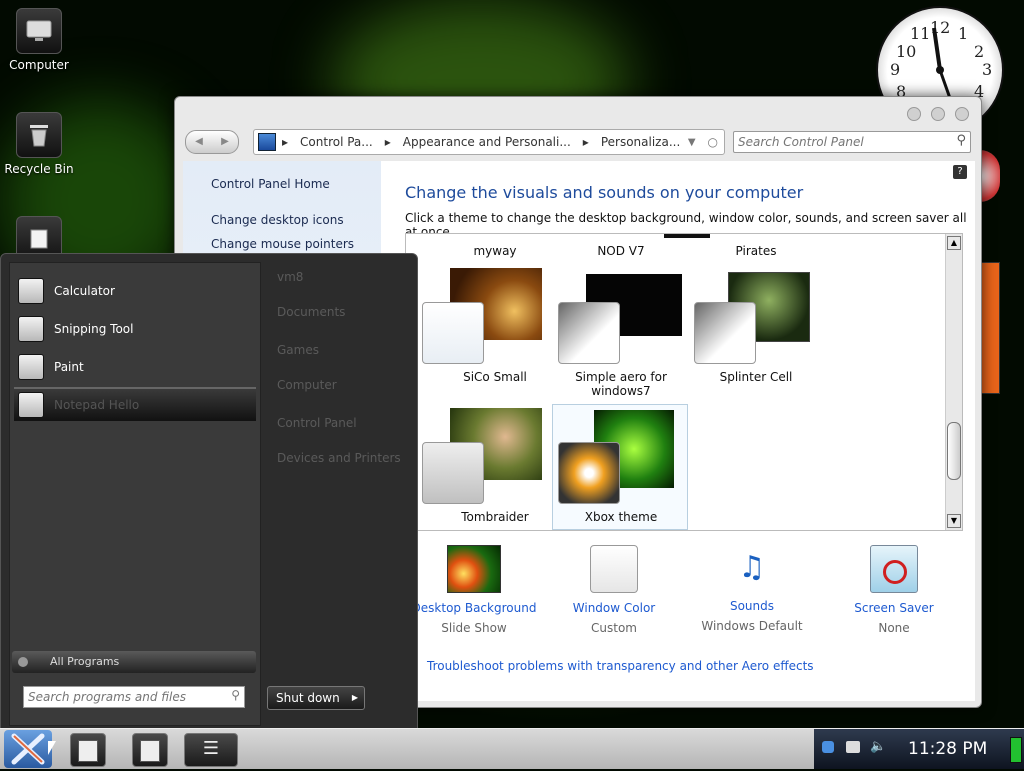  Describe the element at coordinates (474, 569) in the screenshot. I see `desktop-background-icon` at that location.